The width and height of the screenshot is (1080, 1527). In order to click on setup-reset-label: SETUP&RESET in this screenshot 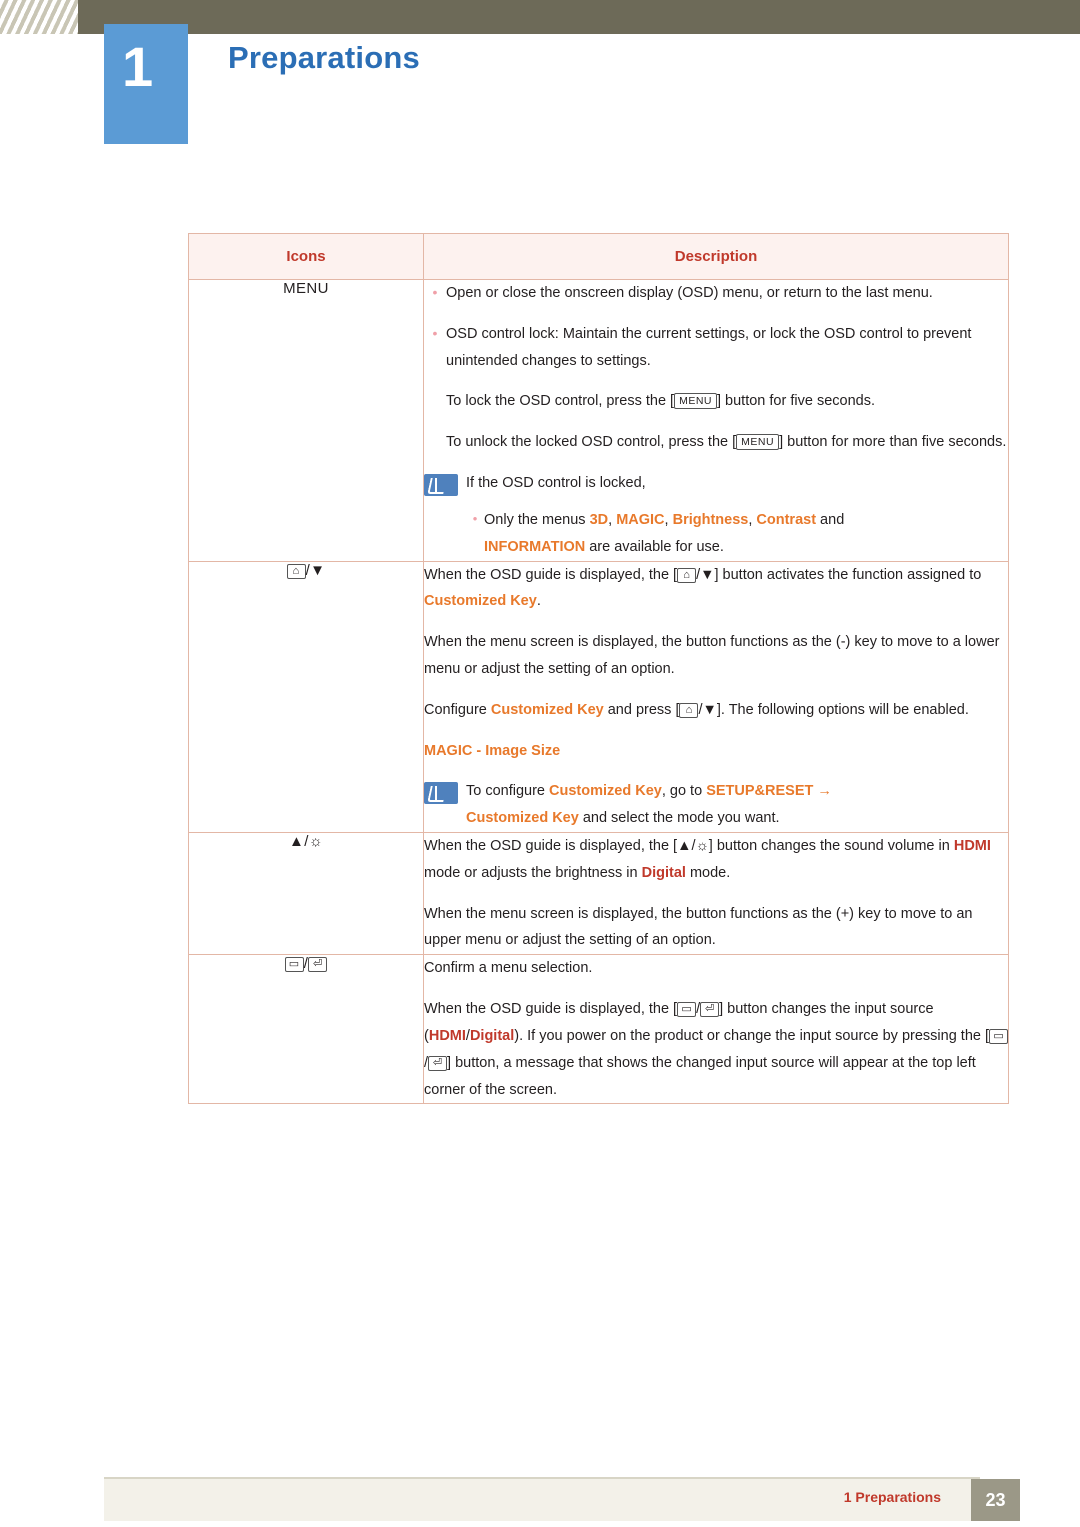, I will do `click(760, 791)`.